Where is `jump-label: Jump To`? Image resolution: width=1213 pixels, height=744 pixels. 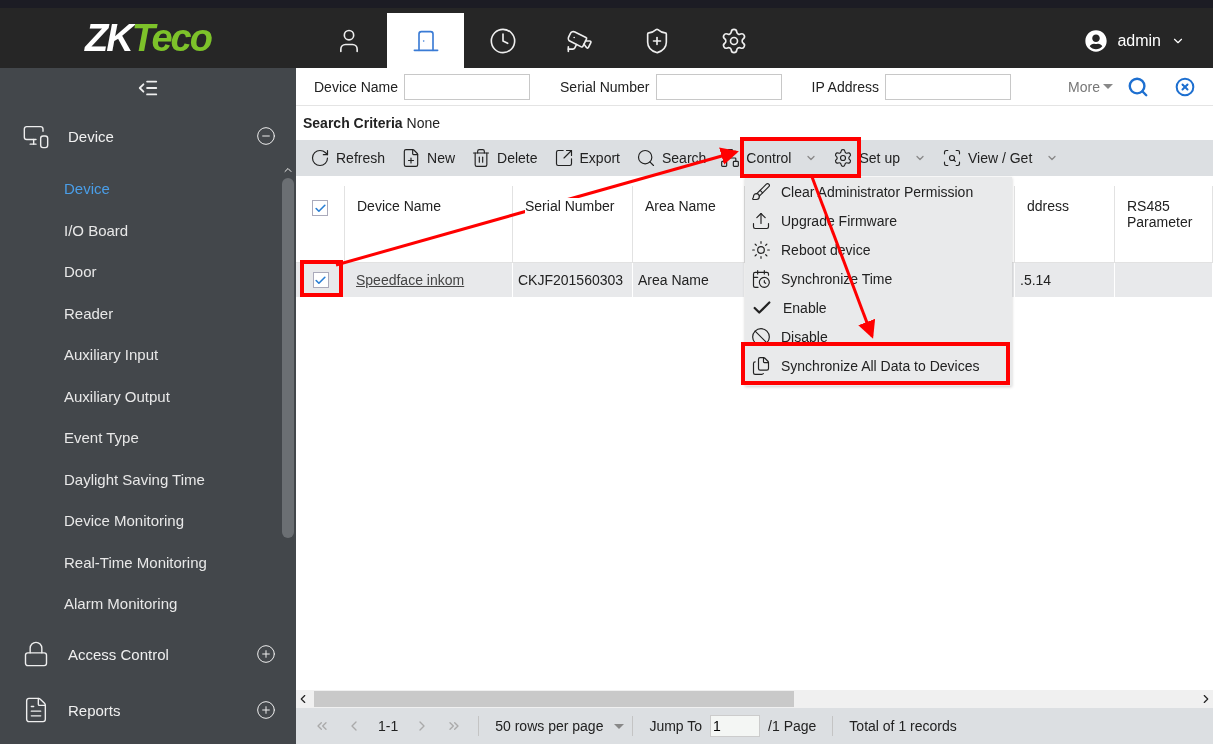 jump-label: Jump To is located at coordinates (676, 726).